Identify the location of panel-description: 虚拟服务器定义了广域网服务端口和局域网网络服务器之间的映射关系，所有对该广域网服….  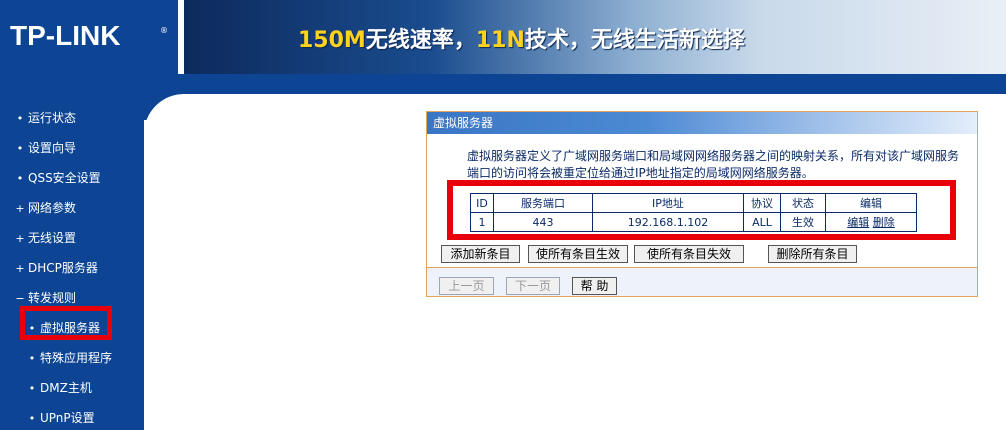
(713, 164).